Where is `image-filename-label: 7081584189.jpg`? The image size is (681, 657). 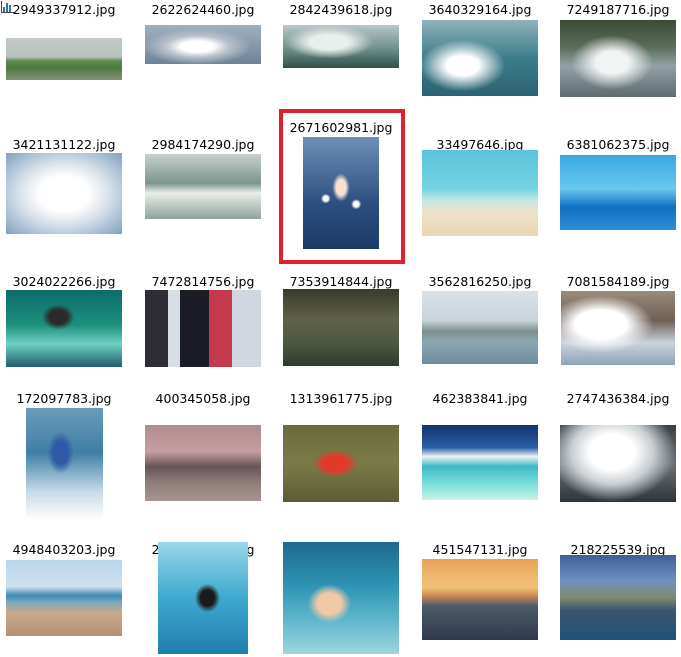 image-filename-label: 7081584189.jpg is located at coordinates (618, 281).